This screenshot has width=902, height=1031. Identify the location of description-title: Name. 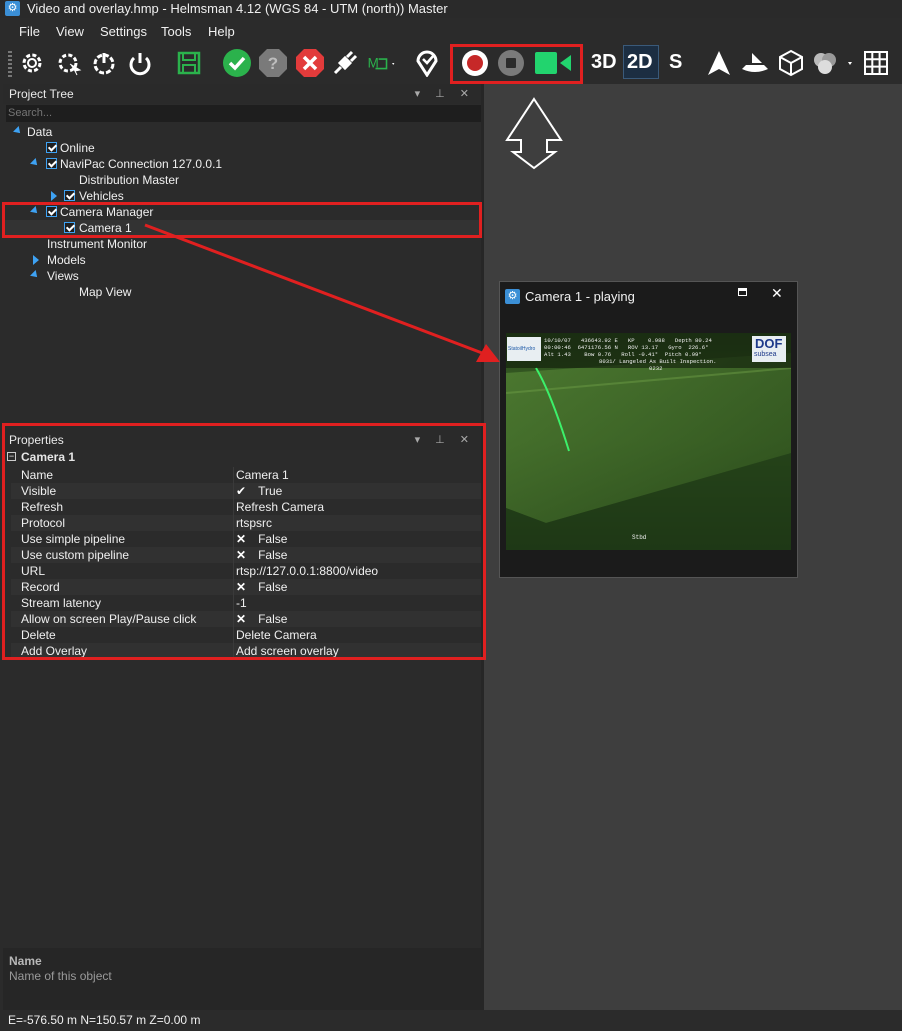
(25, 961).